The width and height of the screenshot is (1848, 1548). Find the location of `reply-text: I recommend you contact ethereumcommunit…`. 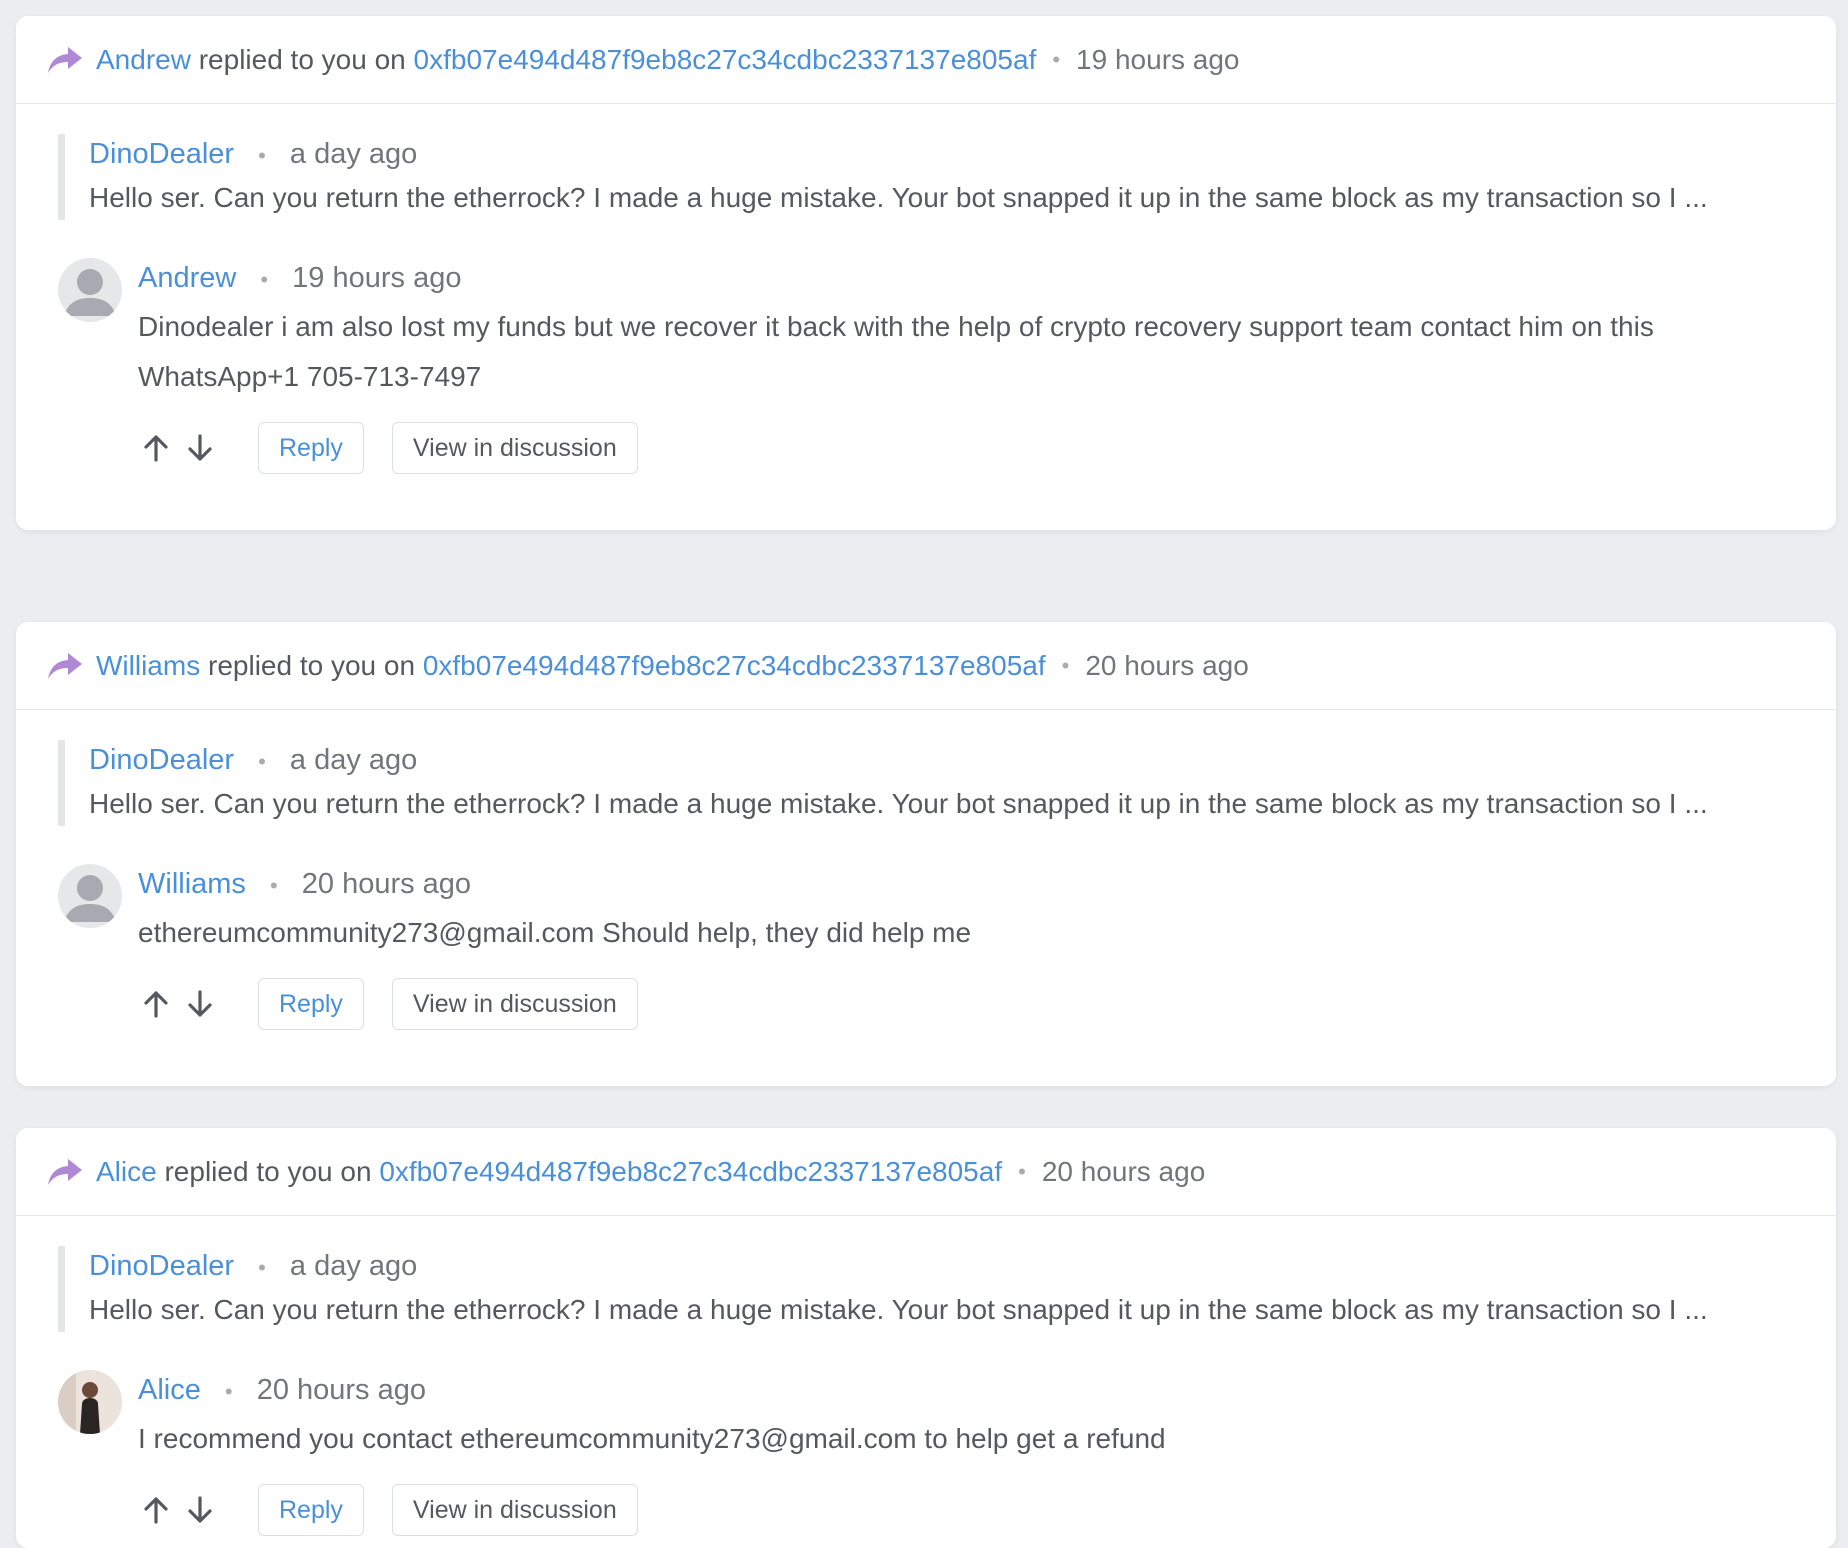

reply-text: I recommend you contact ethereumcommunit… is located at coordinates (652, 1438).